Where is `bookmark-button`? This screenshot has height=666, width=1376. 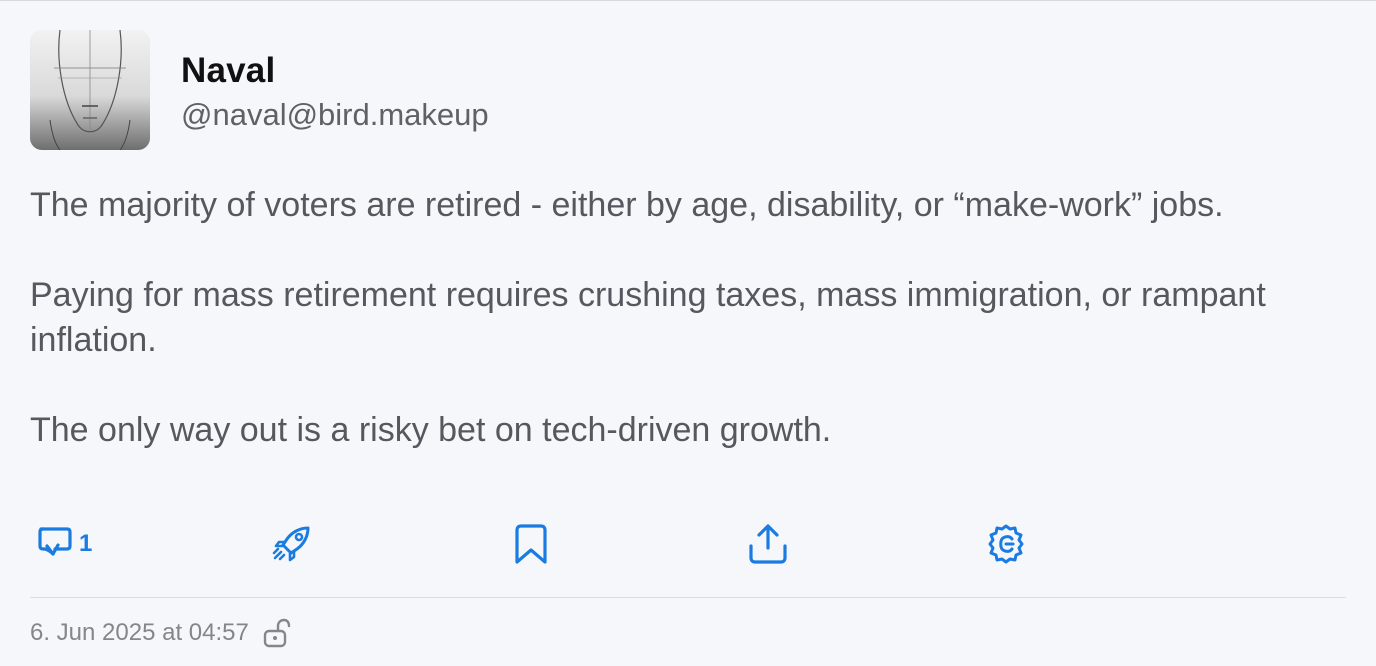 bookmark-button is located at coordinates (531, 544).